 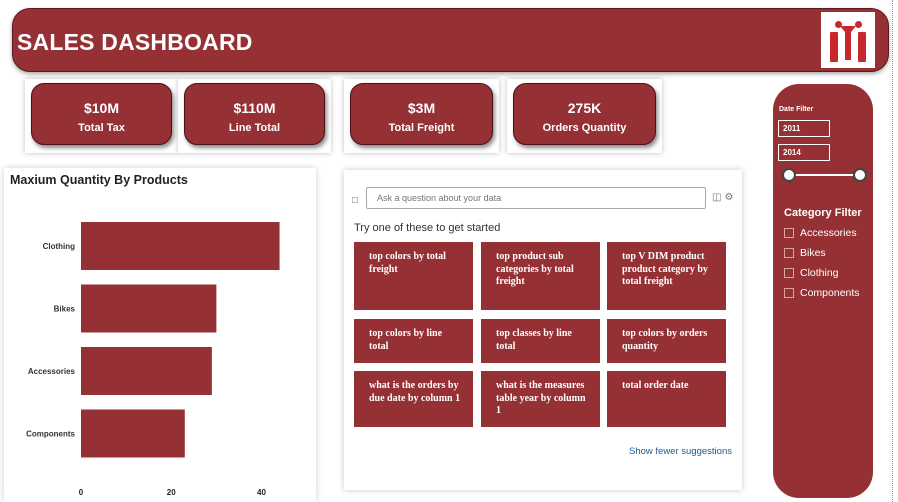 I want to click on category-tick-label: Components, so click(x=50, y=434).